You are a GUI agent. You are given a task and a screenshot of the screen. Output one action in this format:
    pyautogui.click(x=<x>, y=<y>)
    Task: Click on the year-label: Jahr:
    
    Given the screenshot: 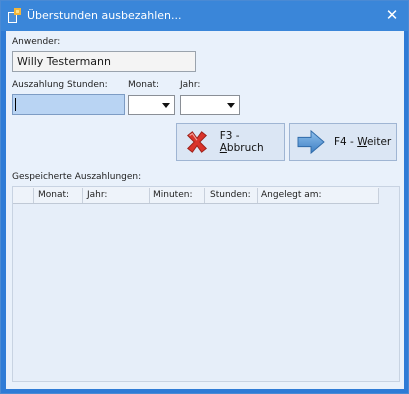 What is the action you would take?
    pyautogui.click(x=190, y=85)
    